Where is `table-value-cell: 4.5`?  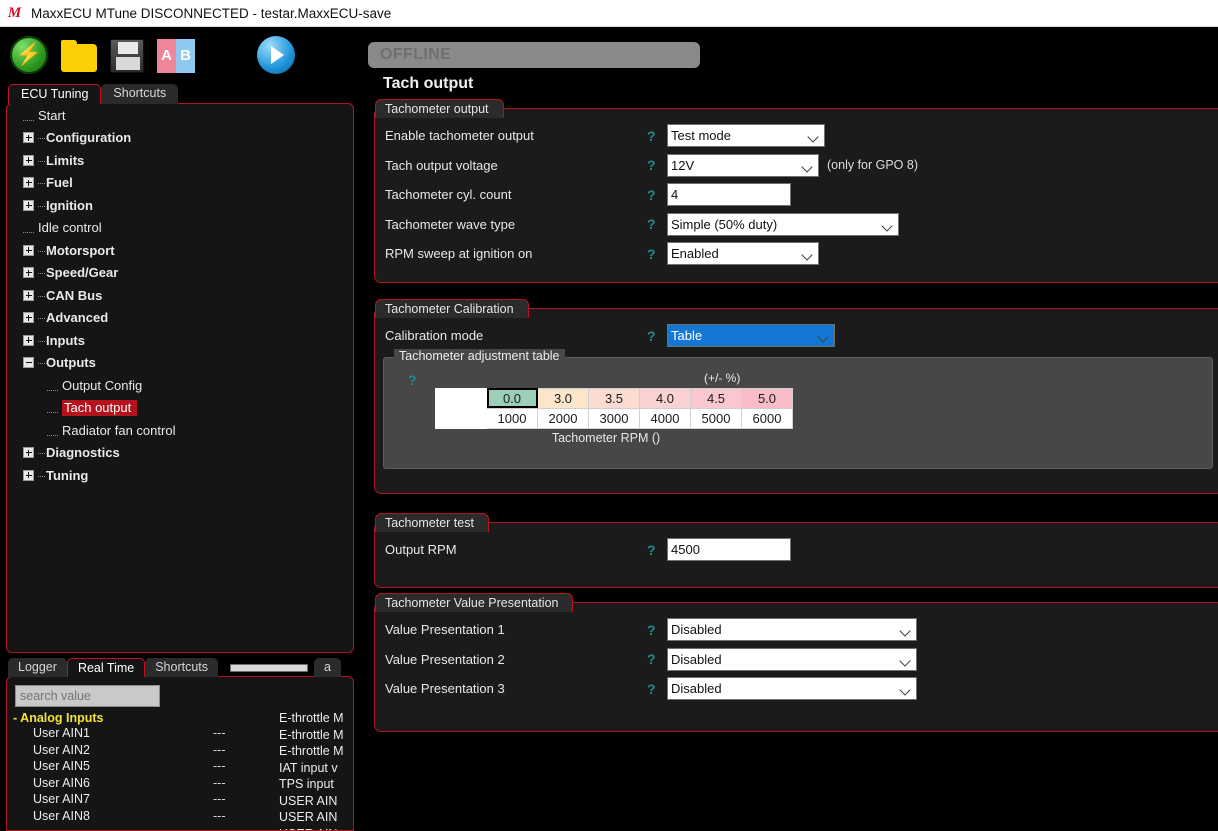
table-value-cell: 4.5 is located at coordinates (716, 398).